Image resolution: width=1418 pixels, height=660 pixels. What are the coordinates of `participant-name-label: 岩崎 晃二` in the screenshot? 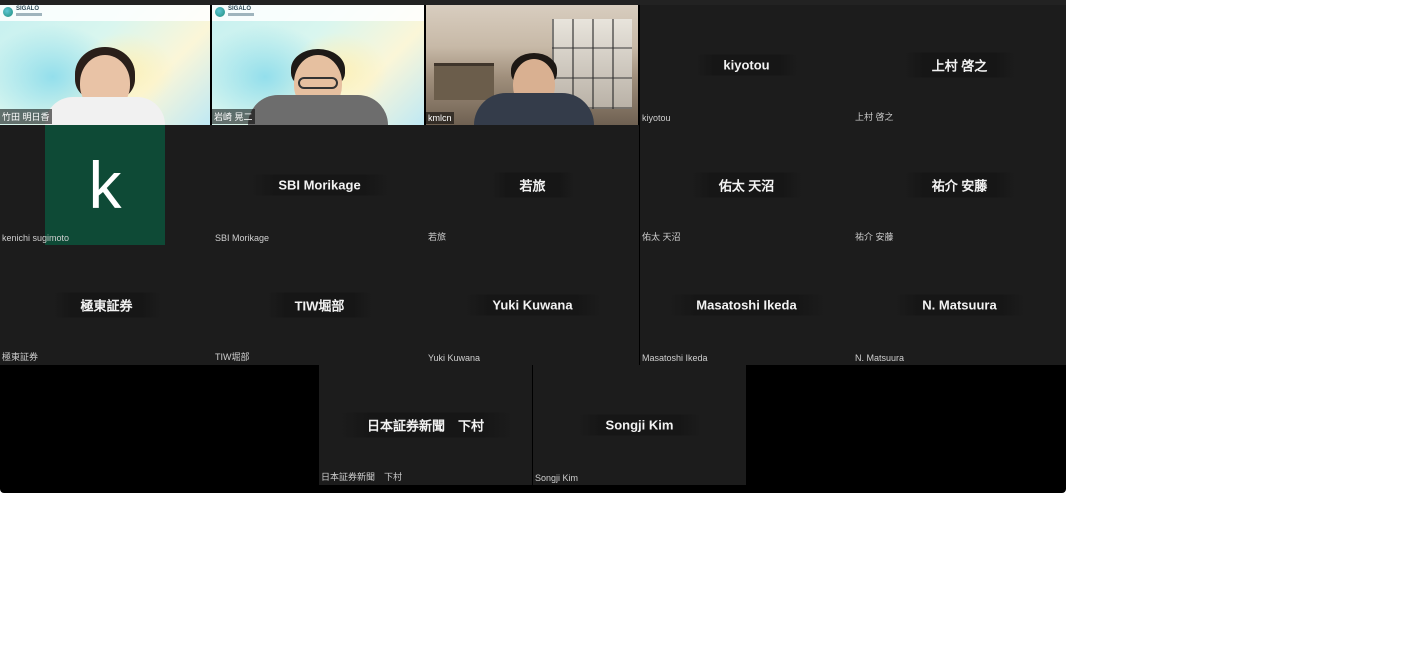 It's located at (233, 116).